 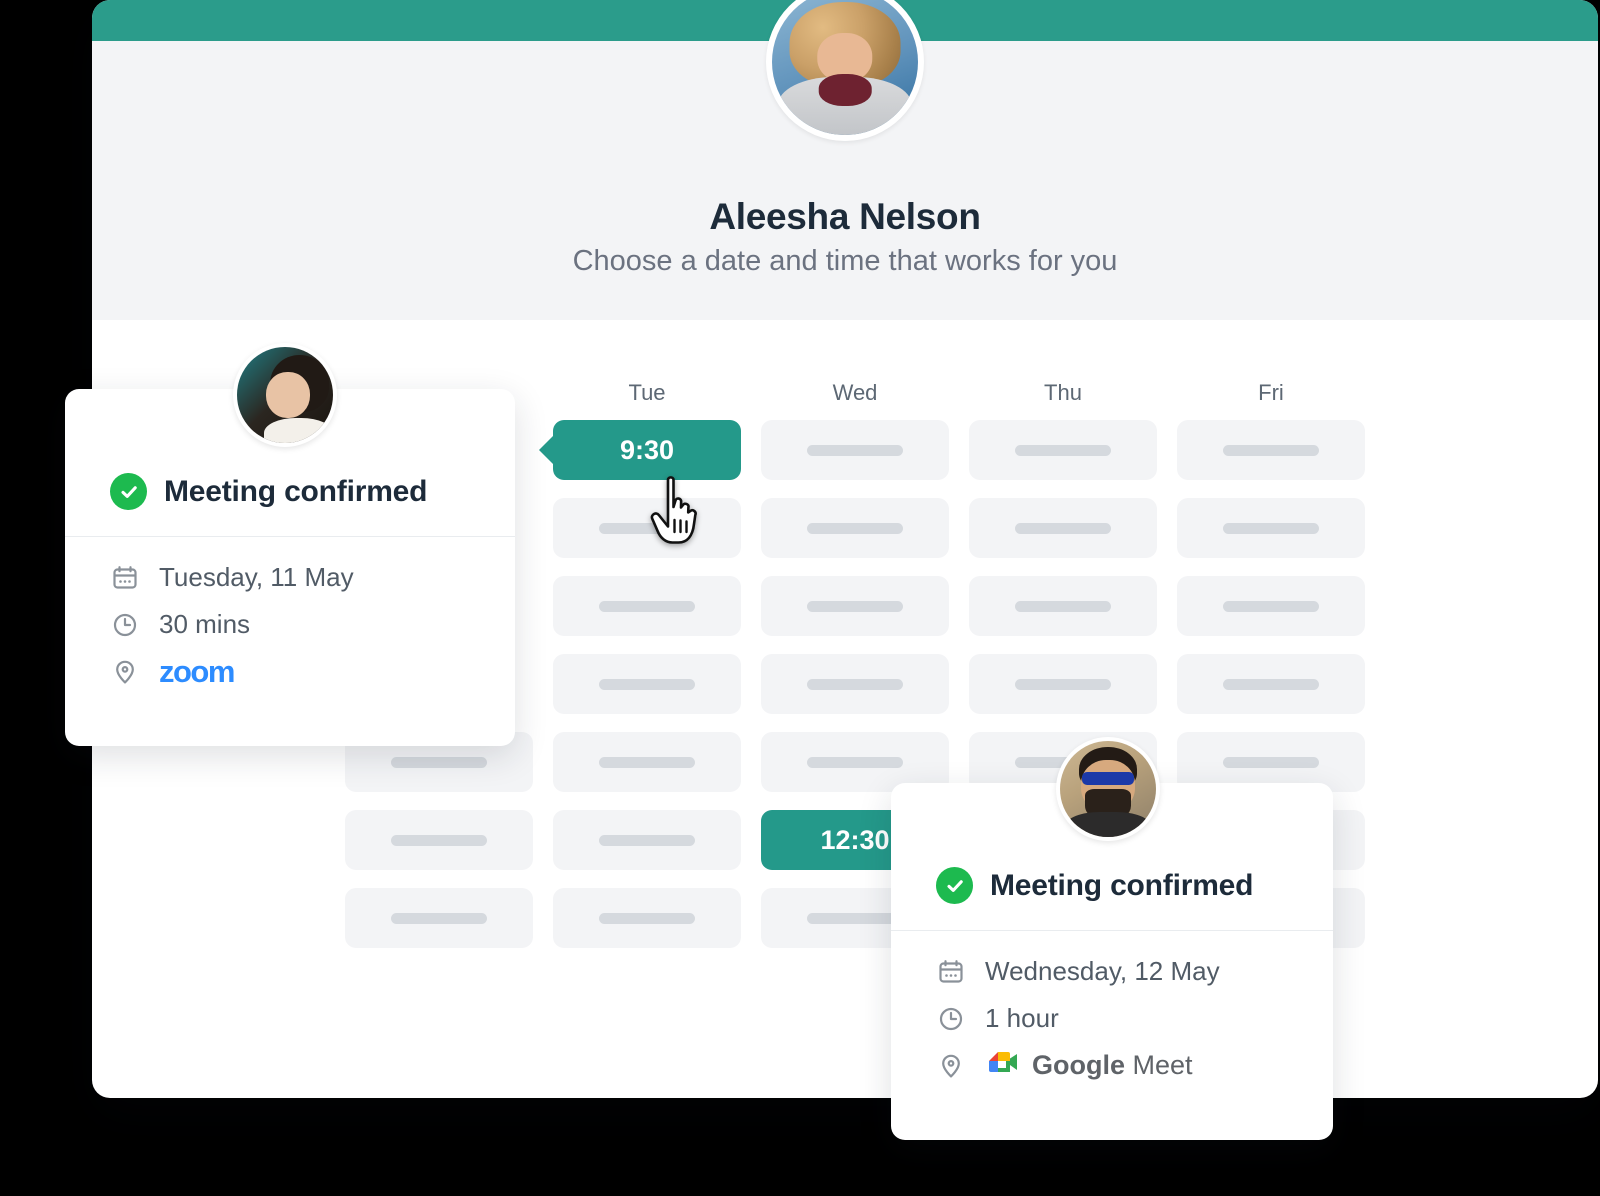 What do you see at coordinates (1001, 1065) in the screenshot?
I see `google-meet-icon` at bounding box center [1001, 1065].